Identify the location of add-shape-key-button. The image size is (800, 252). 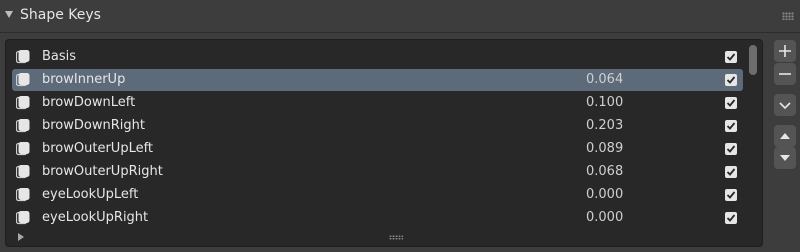
(785, 51).